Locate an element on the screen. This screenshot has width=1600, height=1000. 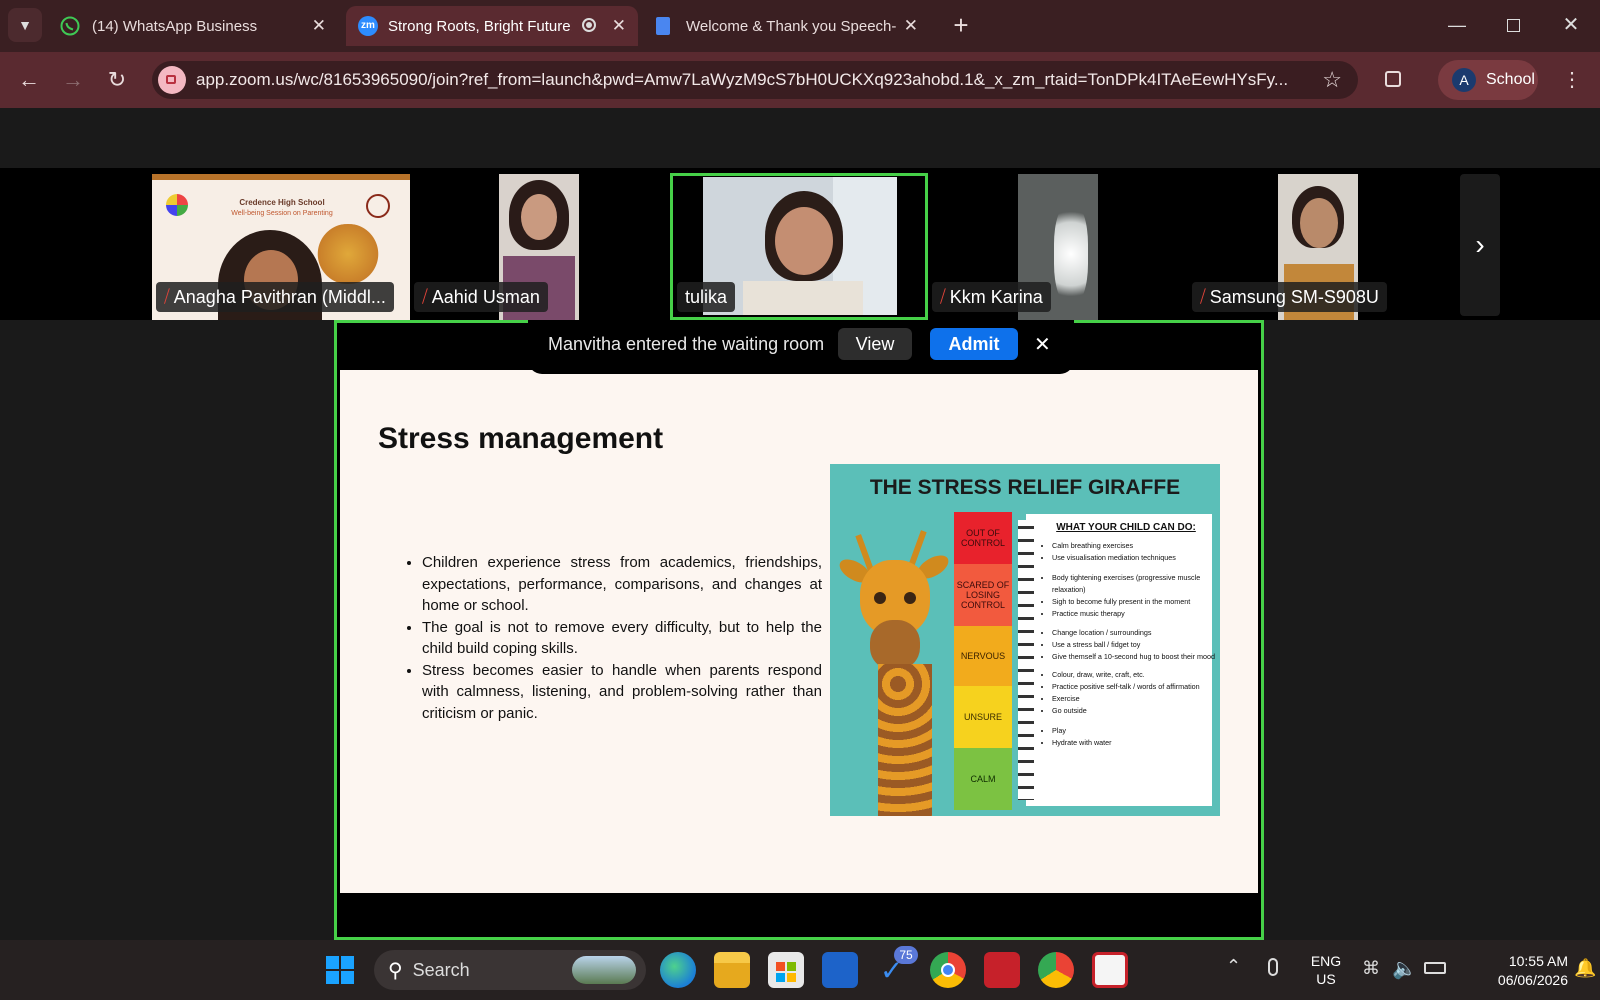
tab-search-button: ▼ is located at coordinates (25, 25).